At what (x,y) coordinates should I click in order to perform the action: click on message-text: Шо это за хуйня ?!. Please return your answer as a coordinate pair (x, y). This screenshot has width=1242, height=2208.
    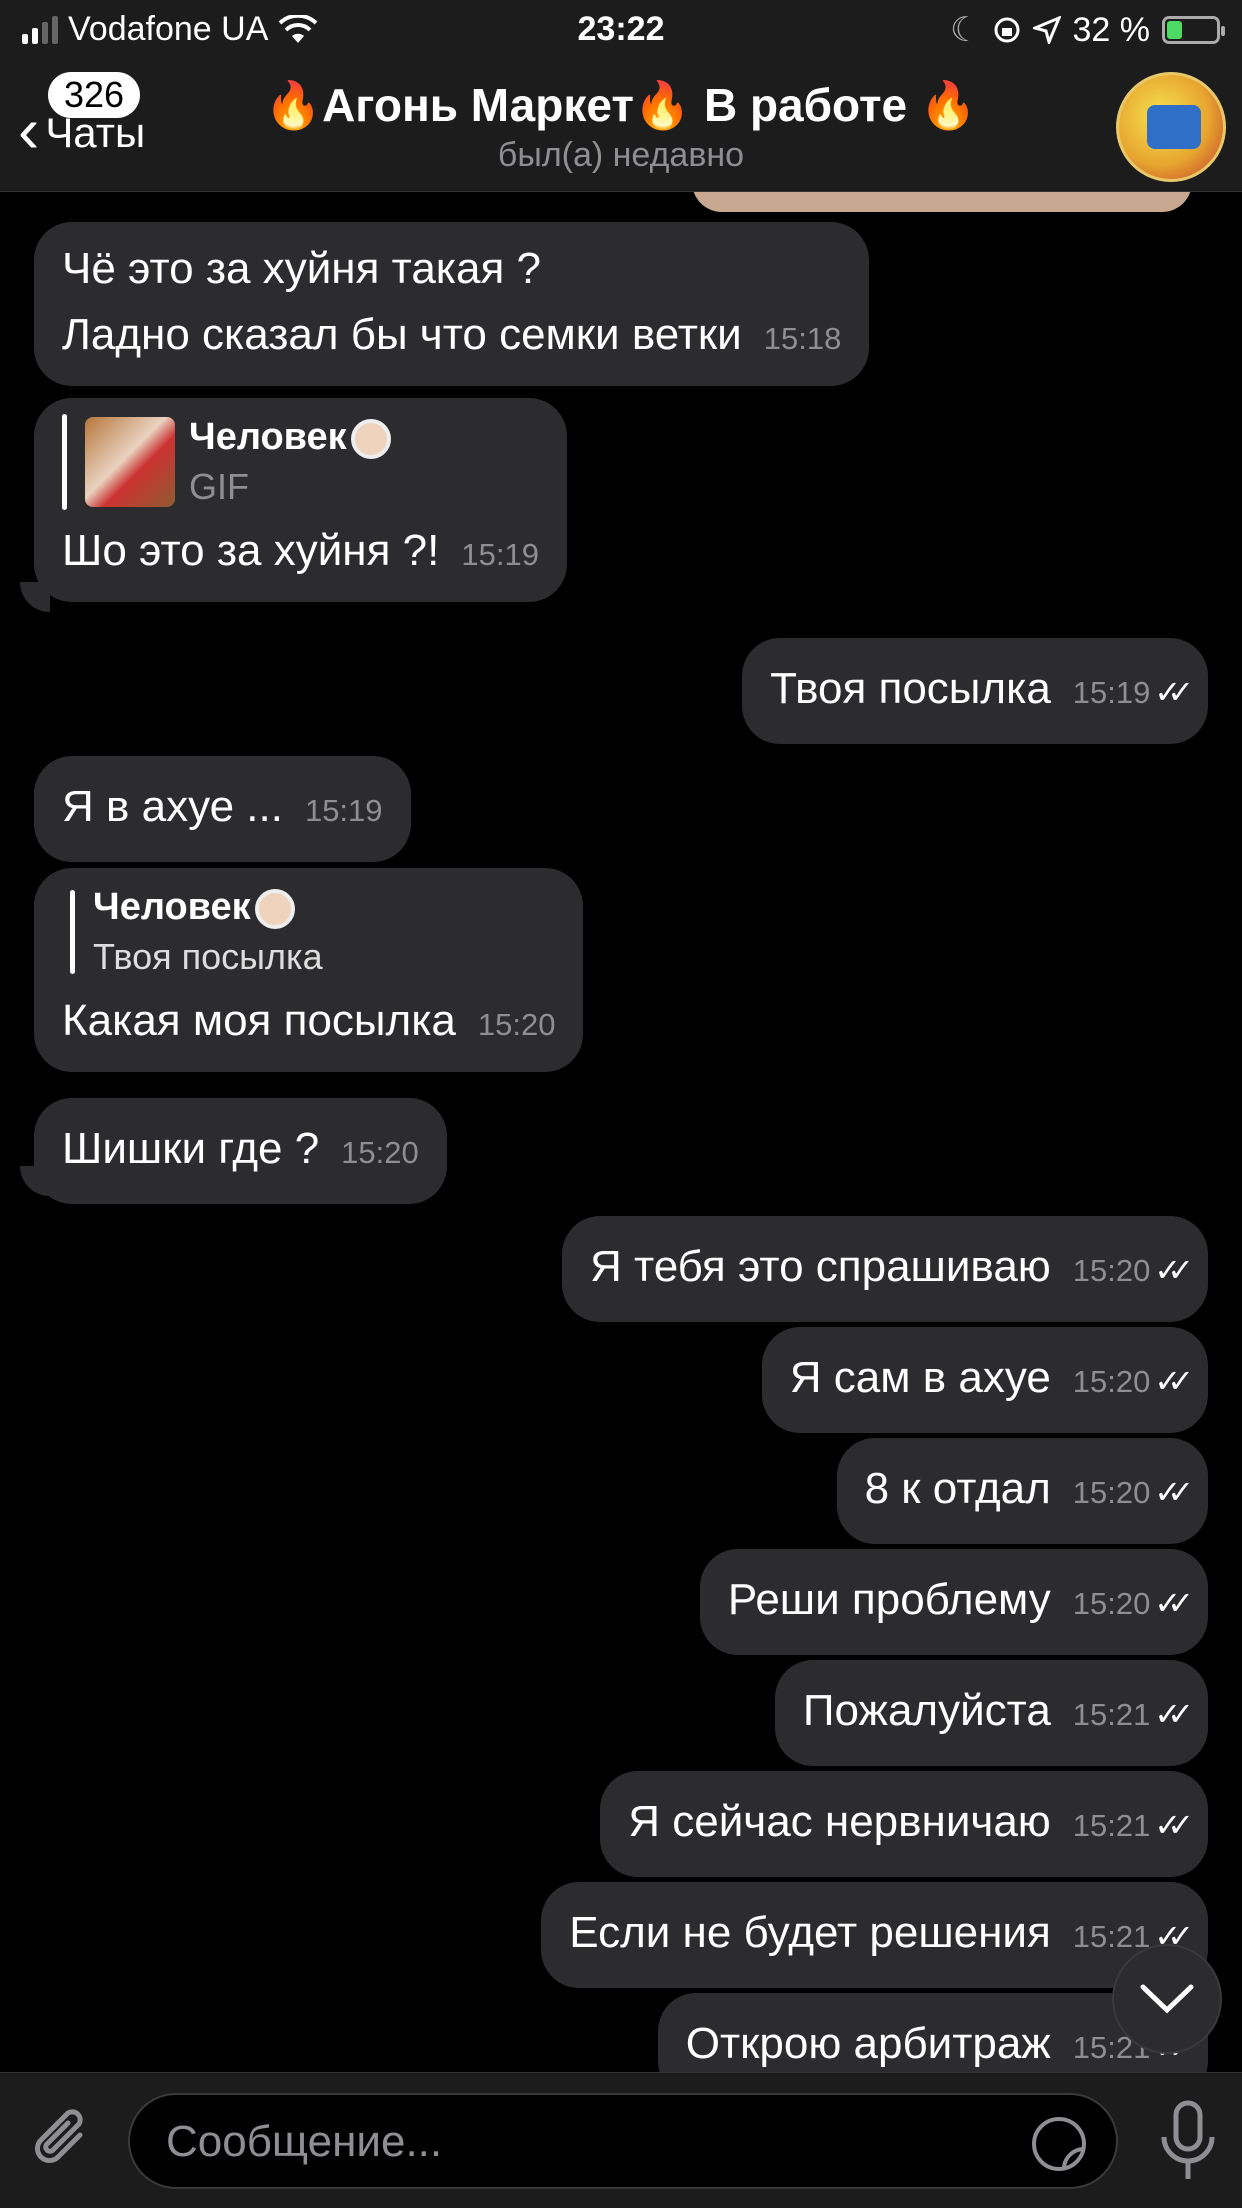
    Looking at the image, I should click on (251, 550).